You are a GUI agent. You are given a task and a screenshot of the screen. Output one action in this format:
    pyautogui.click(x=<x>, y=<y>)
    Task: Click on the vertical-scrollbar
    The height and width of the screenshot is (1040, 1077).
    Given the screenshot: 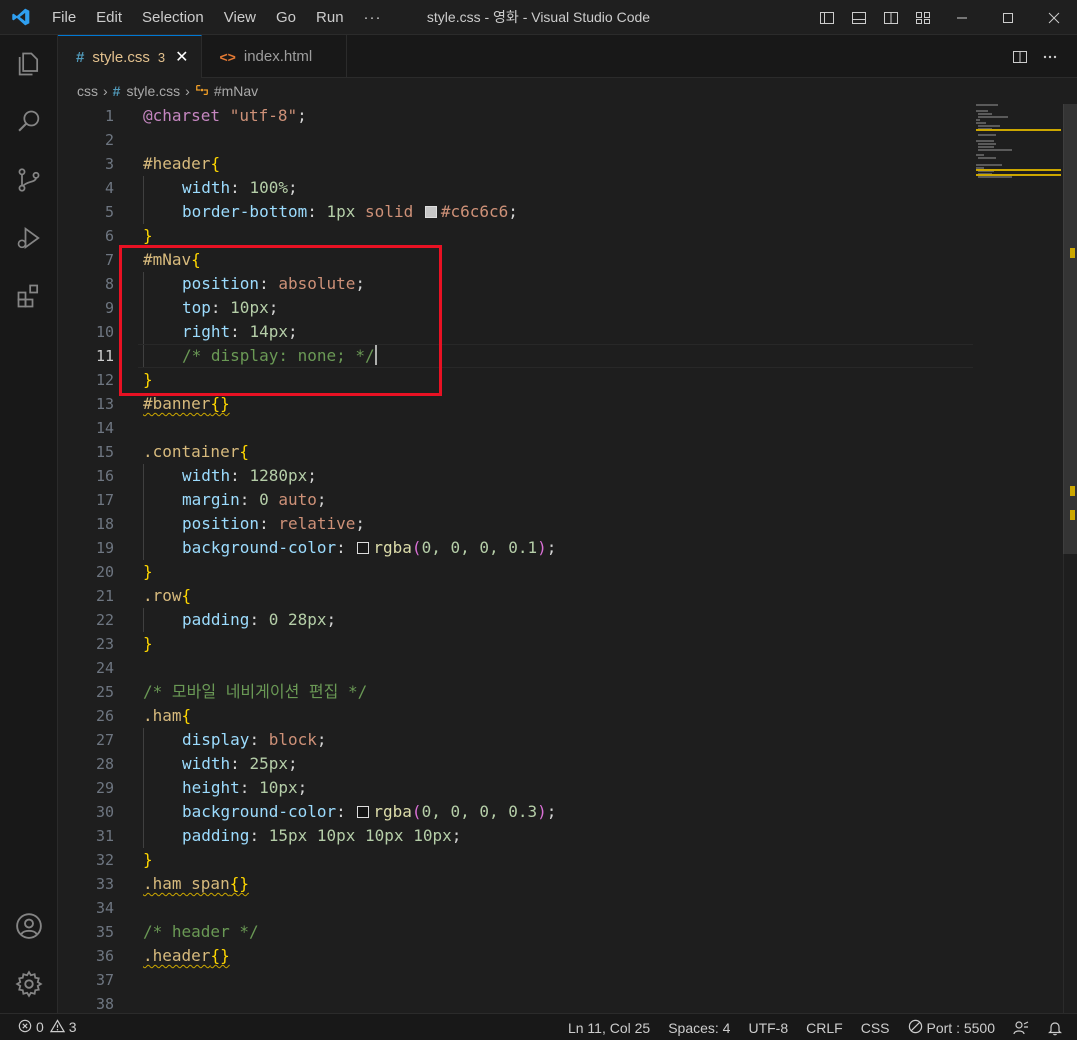 What is the action you would take?
    pyautogui.click(x=1070, y=558)
    